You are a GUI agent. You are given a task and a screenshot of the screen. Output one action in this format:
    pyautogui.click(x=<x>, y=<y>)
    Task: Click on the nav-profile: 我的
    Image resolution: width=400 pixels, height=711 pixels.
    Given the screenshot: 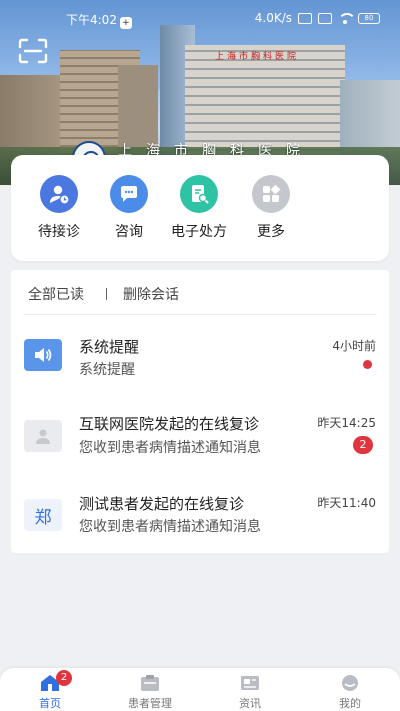 What is the action you would take?
    pyautogui.click(x=350, y=692)
    